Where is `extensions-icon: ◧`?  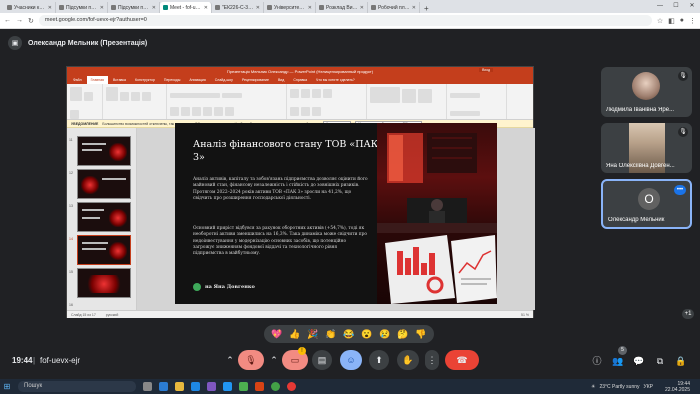
extensions-icon: ◧ is located at coordinates (671, 21).